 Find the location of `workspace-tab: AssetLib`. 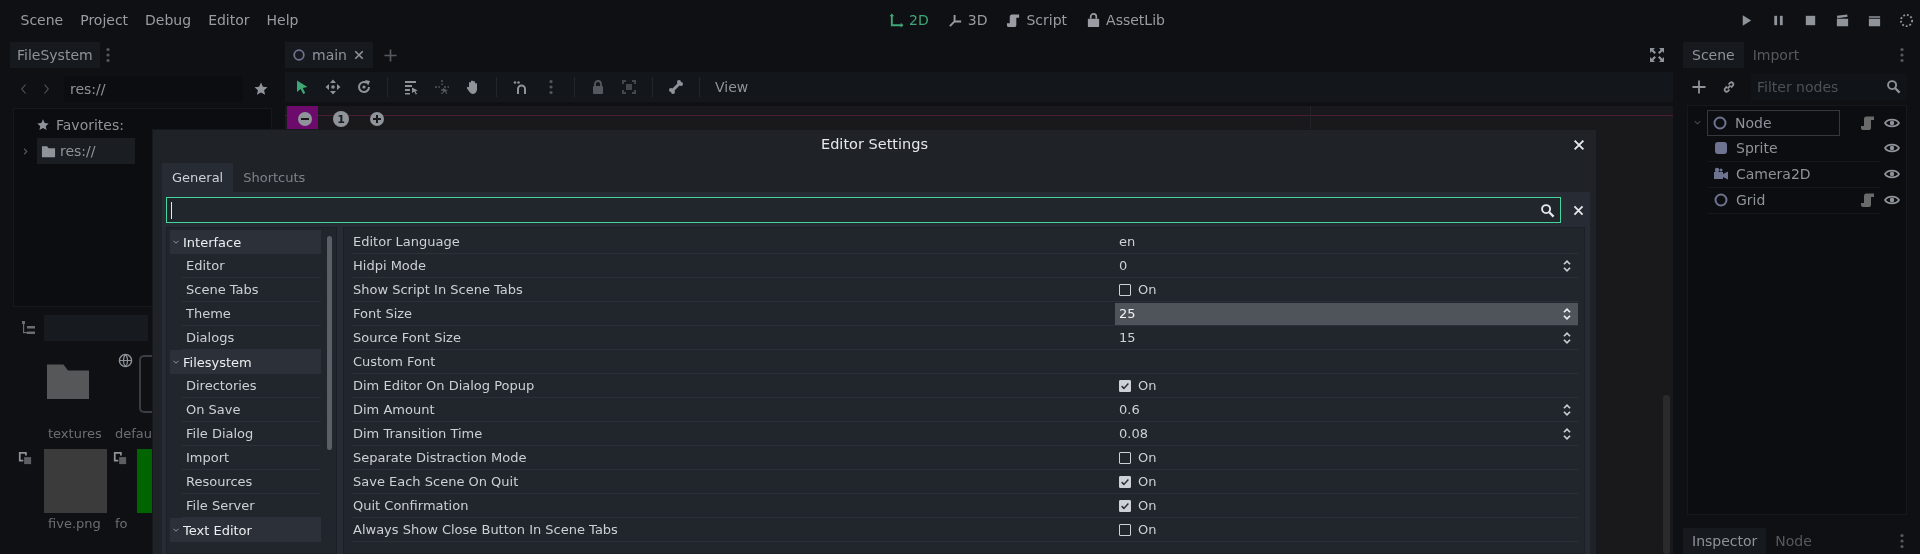

workspace-tab: AssetLib is located at coordinates (1125, 20).